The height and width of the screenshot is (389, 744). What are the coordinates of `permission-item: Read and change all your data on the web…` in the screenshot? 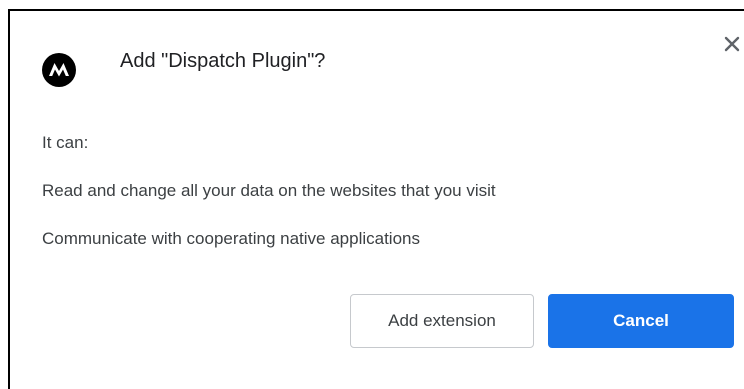 It's located at (269, 190).